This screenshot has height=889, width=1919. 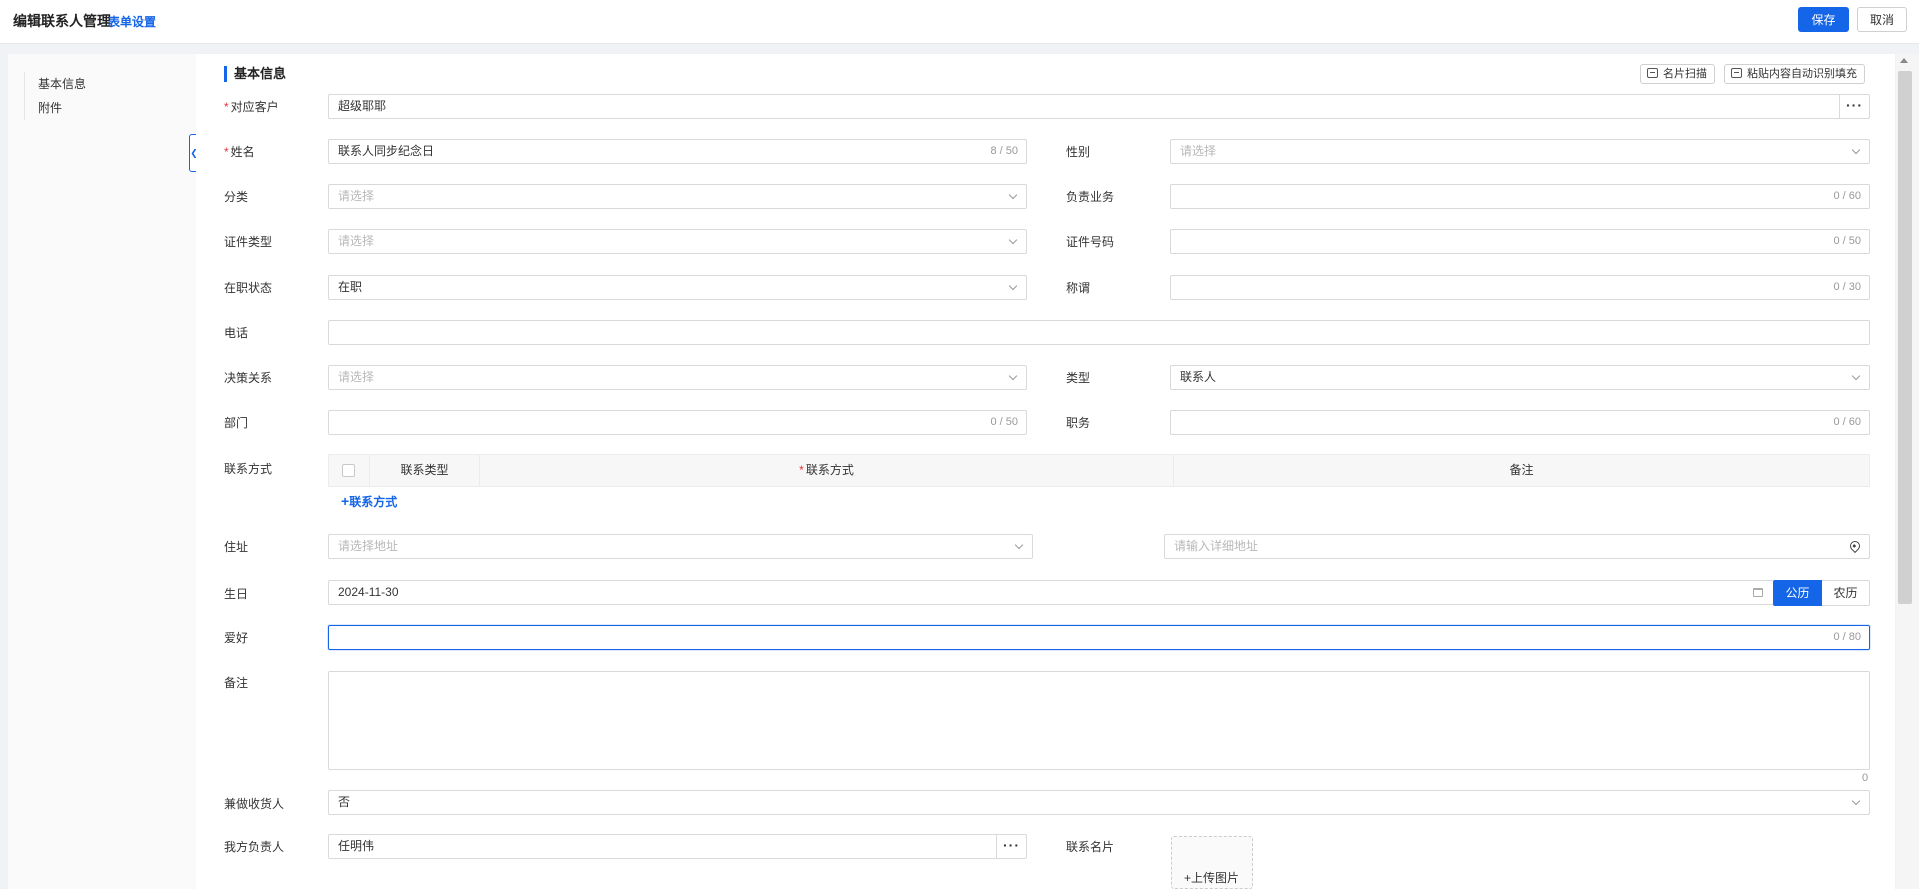 I want to click on birthday-label: 生日, so click(x=236, y=594).